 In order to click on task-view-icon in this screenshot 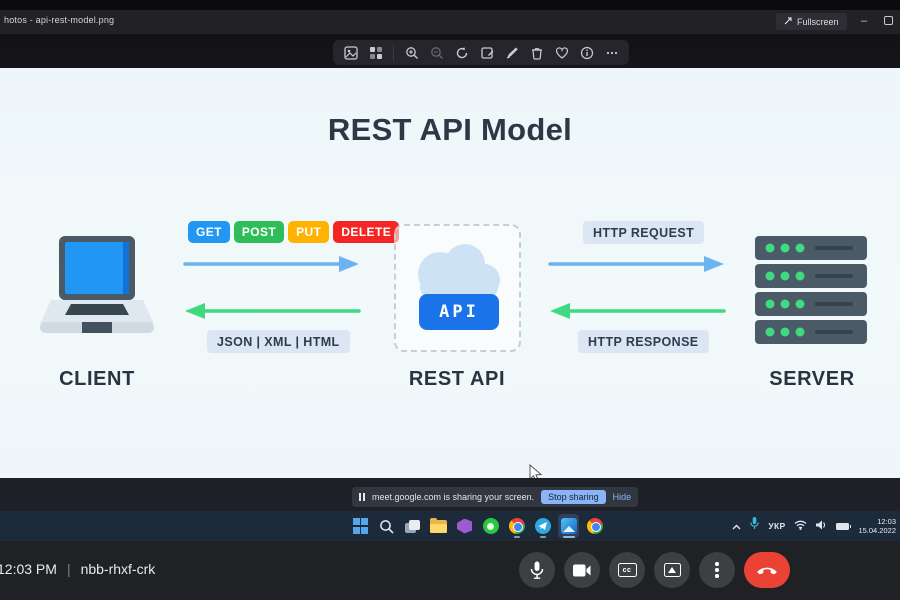, I will do `click(412, 526)`.